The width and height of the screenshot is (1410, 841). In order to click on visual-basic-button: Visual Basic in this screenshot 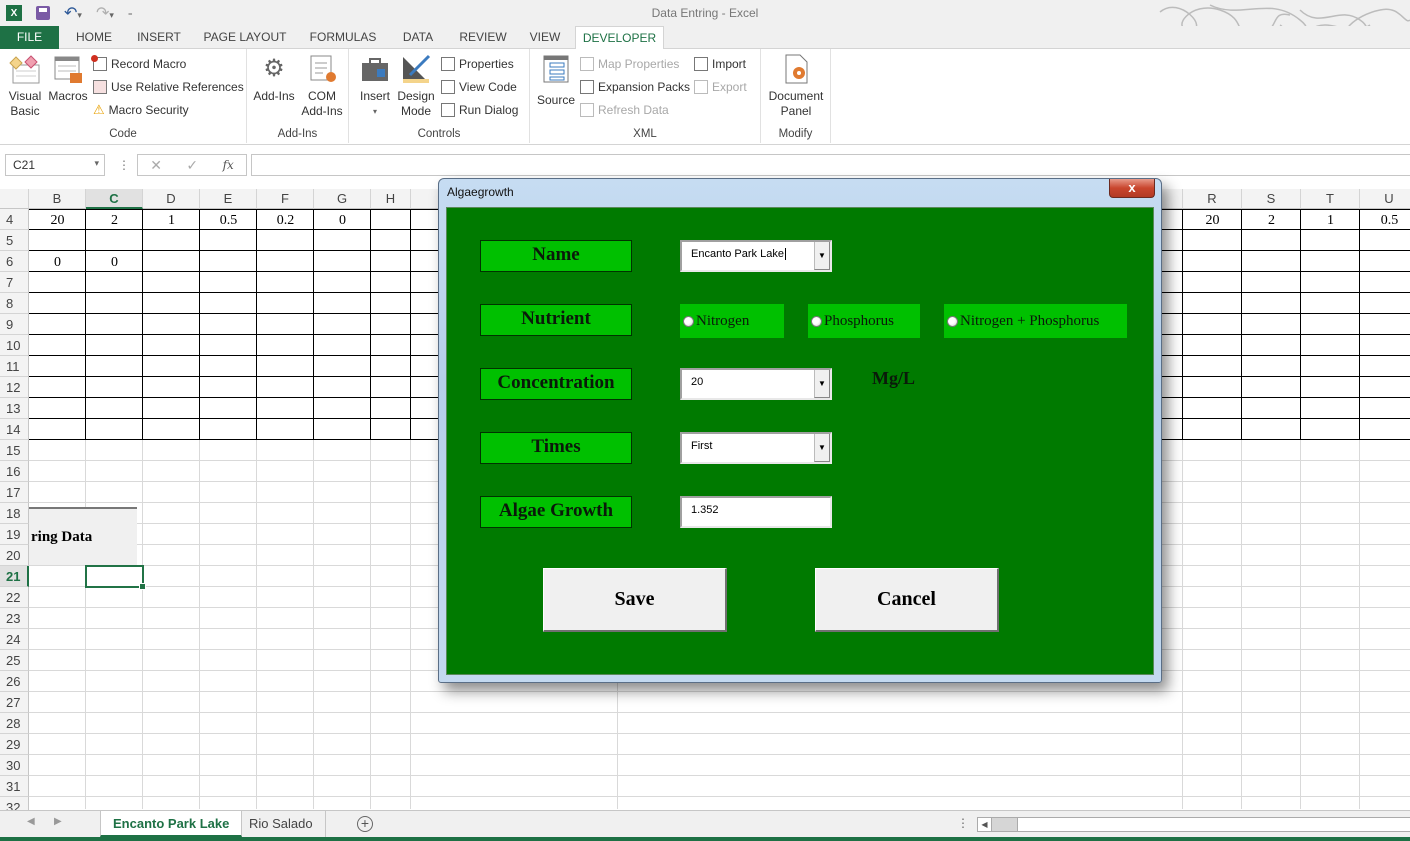, I will do `click(25, 86)`.